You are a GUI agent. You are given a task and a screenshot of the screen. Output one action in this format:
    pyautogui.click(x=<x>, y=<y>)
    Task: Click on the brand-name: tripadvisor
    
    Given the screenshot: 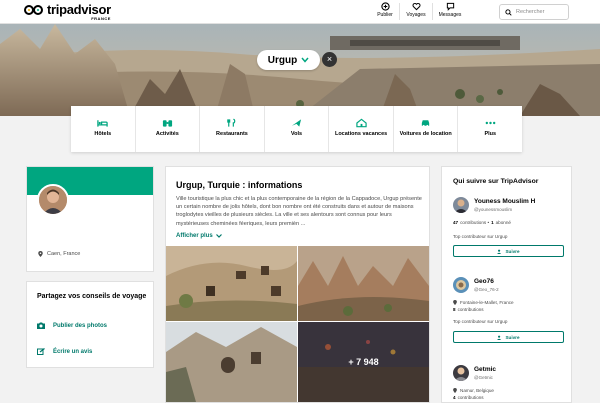 What is the action you would take?
    pyautogui.click(x=79, y=9)
    